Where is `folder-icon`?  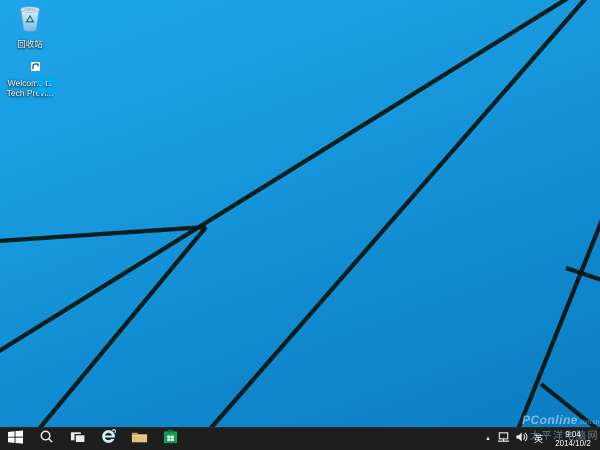
folder-icon is located at coordinates (139, 439).